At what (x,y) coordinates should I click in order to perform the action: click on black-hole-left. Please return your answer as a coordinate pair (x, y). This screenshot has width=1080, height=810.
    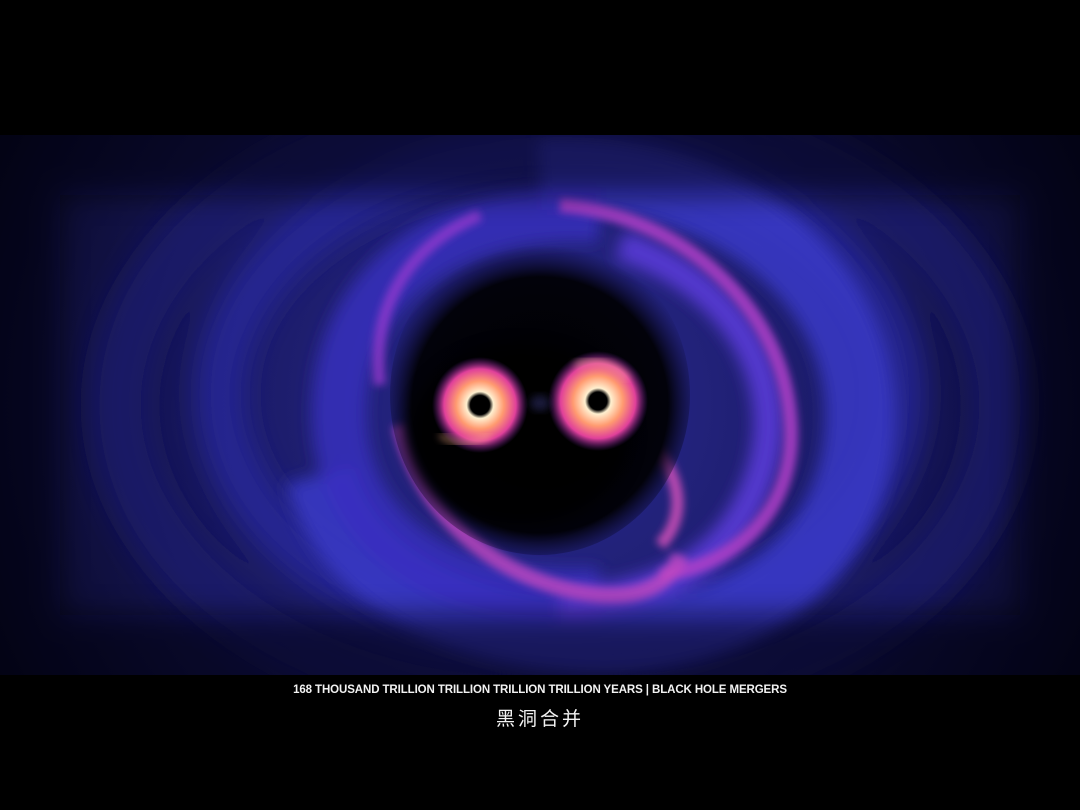
    Looking at the image, I should click on (480, 406).